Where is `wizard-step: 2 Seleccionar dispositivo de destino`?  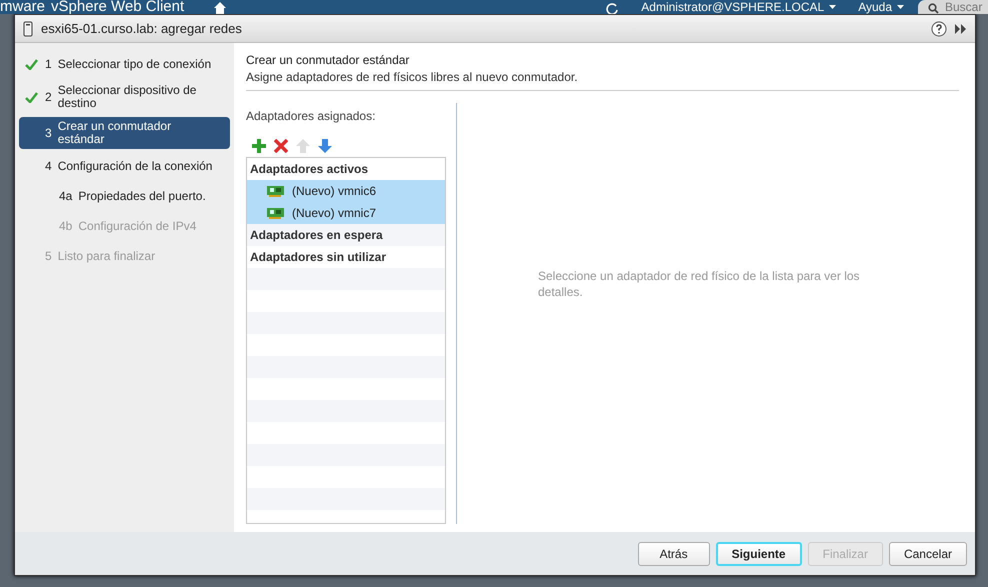 wizard-step: 2 Seleccionar dispositivo de destino is located at coordinates (124, 97).